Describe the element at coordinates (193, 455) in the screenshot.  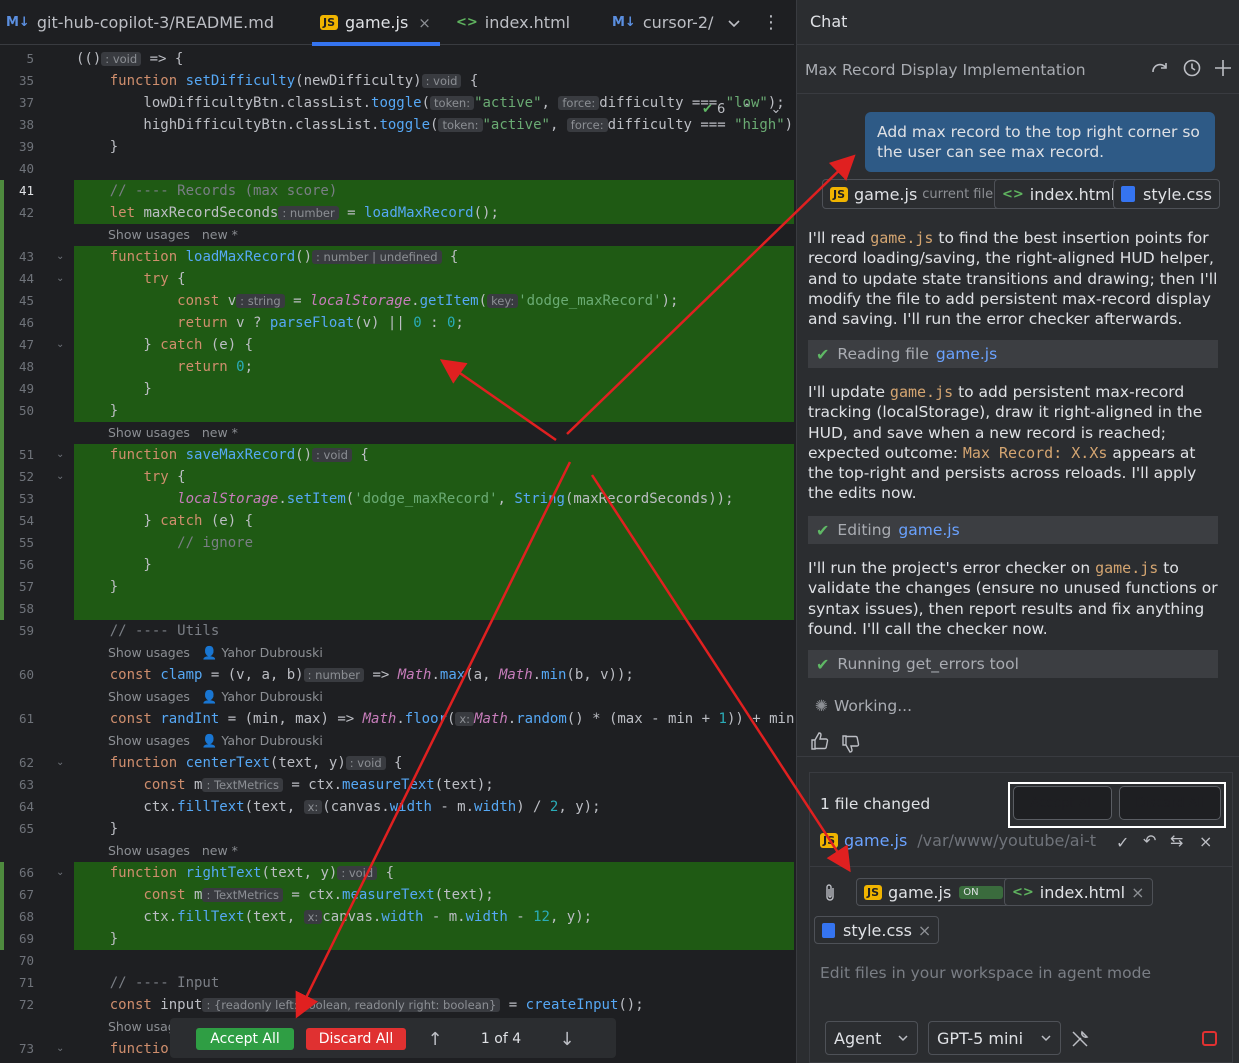
I see `code-line: 51 ⌄ function saveMaxRecord(): void {` at that location.